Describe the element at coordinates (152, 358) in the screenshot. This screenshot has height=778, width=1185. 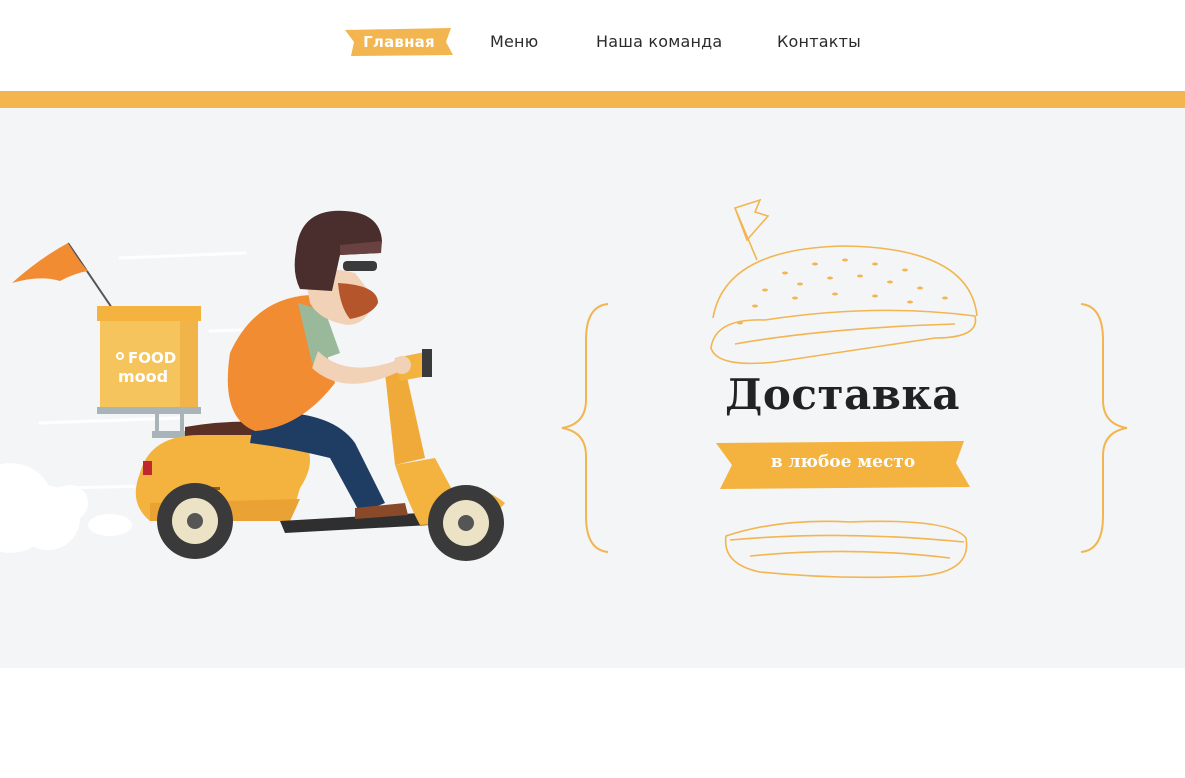
I see `box-logo-line1: FOOD` at that location.